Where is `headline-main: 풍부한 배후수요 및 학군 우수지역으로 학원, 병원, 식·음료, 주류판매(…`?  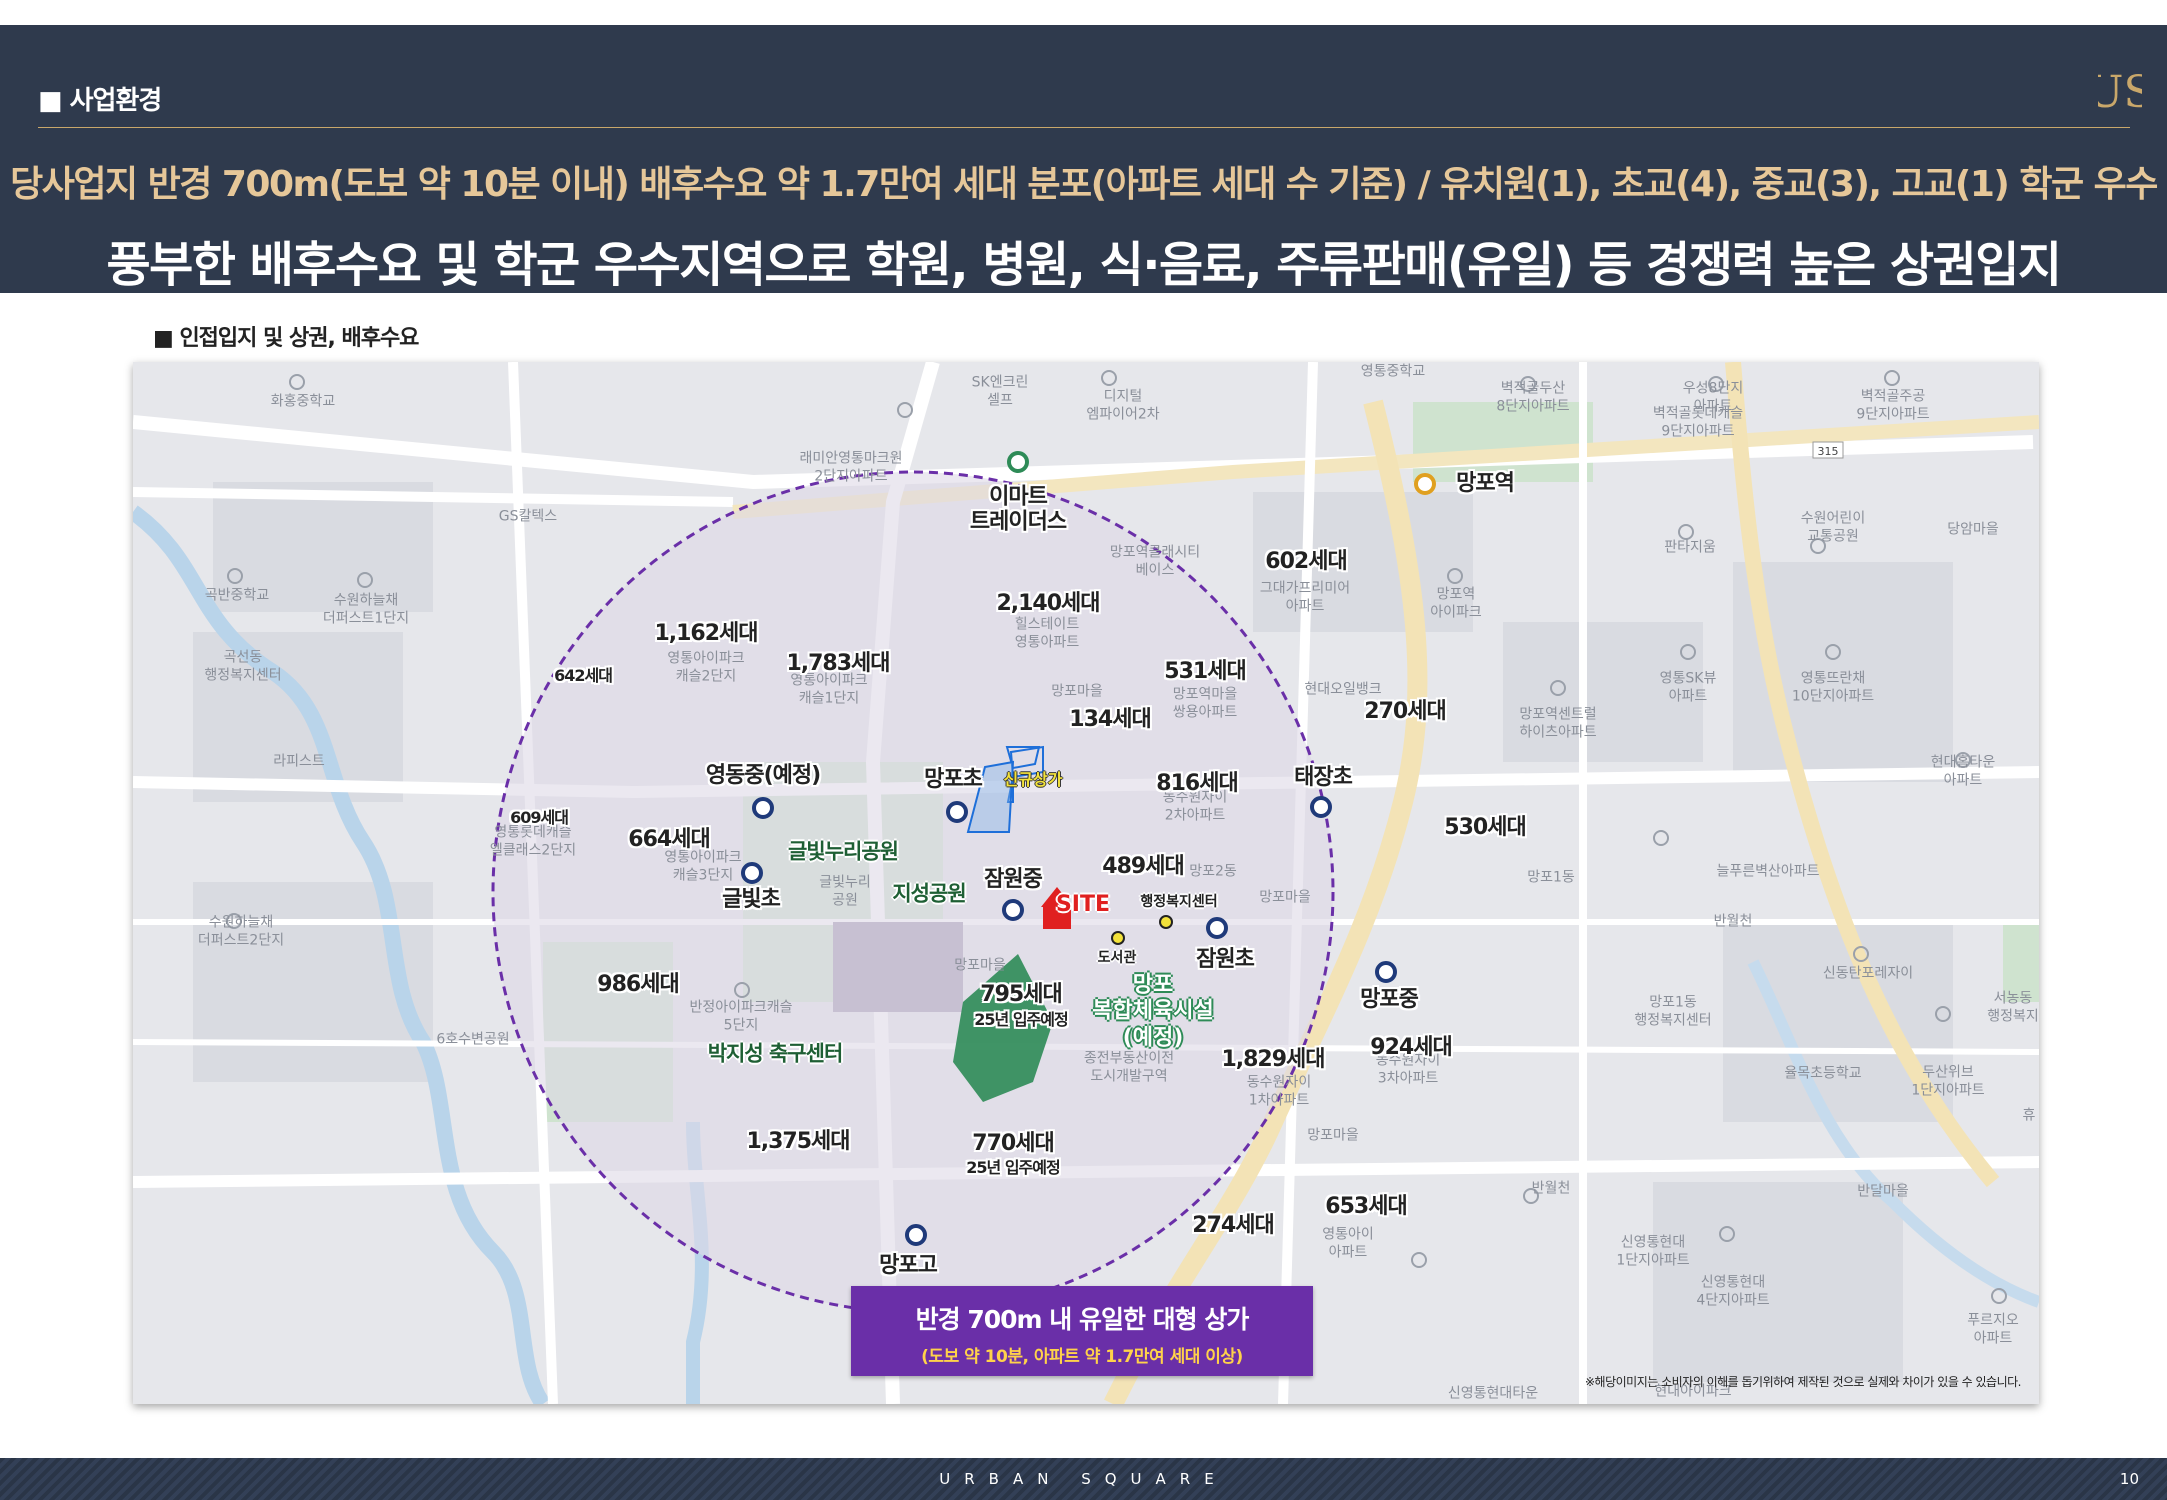
headline-main: 풍부한 배후수요 및 학군 우수지역으로 학원, 병원, 식·음료, 주류판매(… is located at coordinates (1084, 265).